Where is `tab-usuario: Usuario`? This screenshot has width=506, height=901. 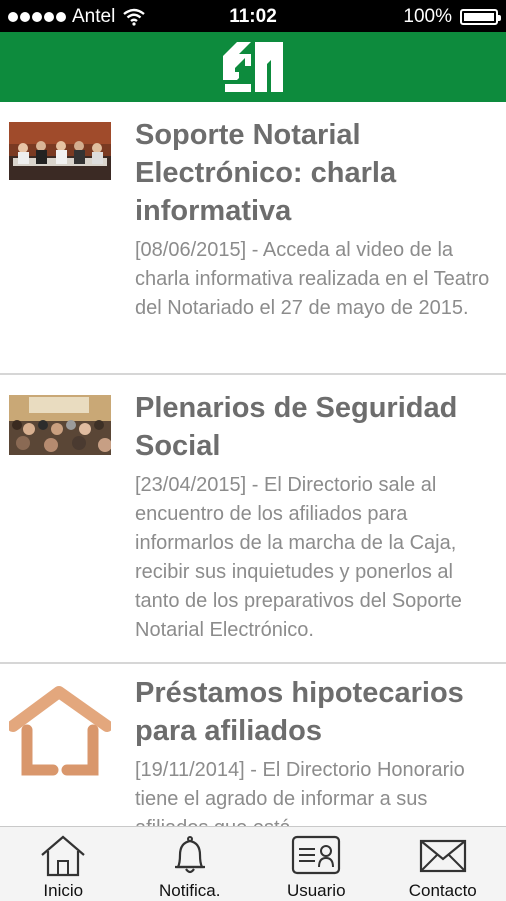 tab-usuario: Usuario is located at coordinates (316, 864).